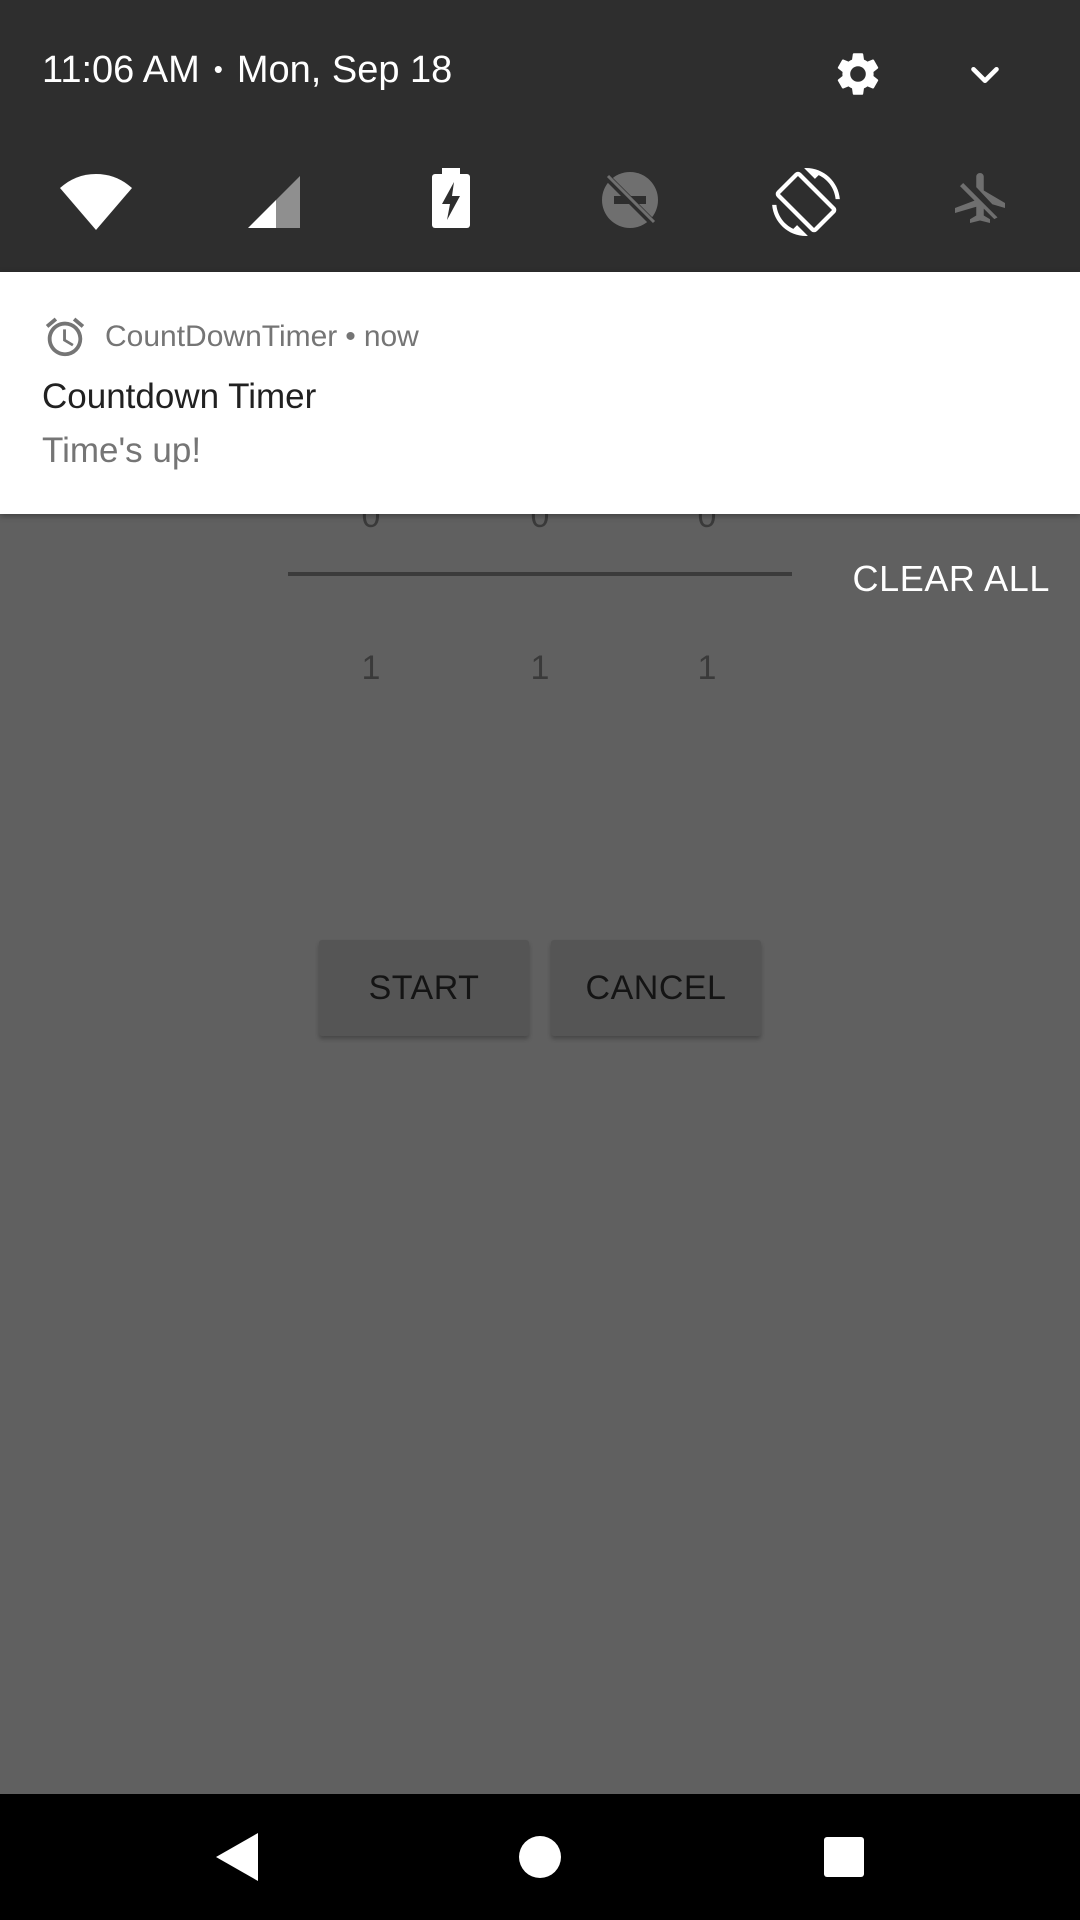 The height and width of the screenshot is (1920, 1080). Describe the element at coordinates (935, 579) in the screenshot. I see `clear-all-button: CLEAR ALL` at that location.